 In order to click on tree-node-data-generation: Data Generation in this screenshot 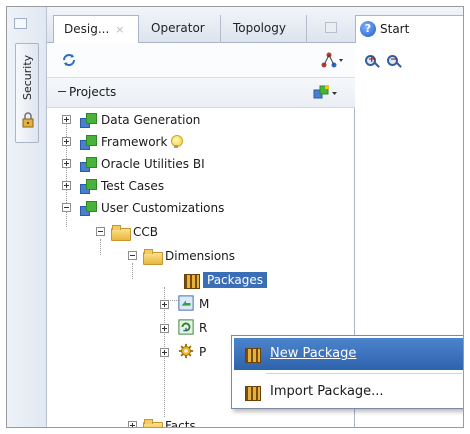, I will do `click(197, 120)`.